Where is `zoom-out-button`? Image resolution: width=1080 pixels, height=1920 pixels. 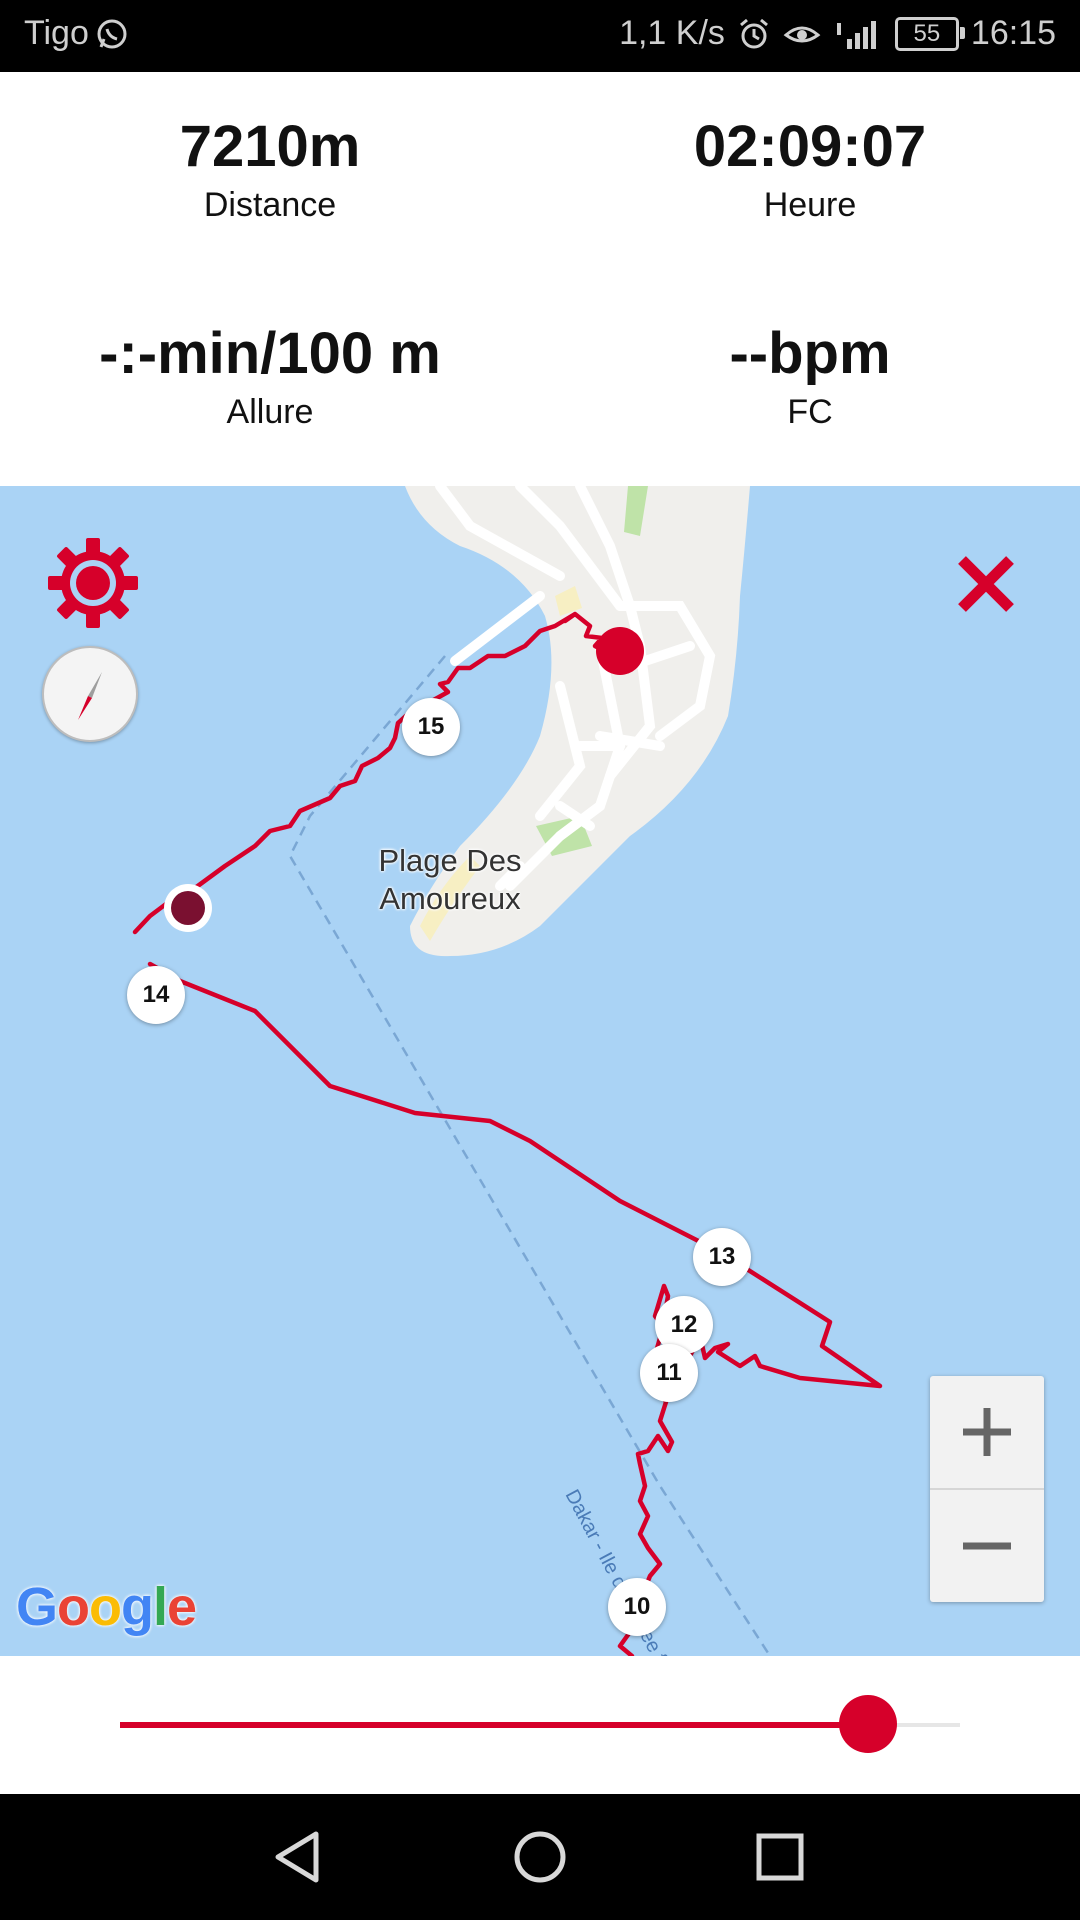
zoom-out-button is located at coordinates (987, 1546).